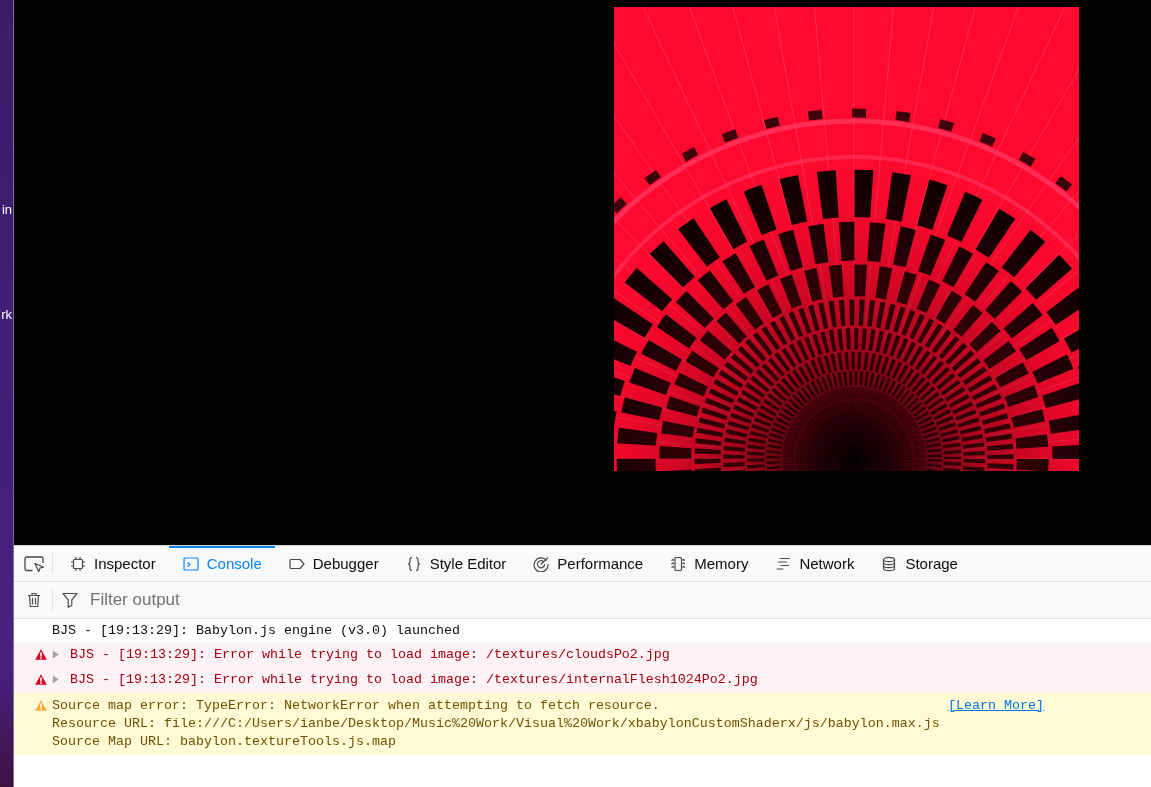 This screenshot has height=787, width=1151. Describe the element at coordinates (455, 563) in the screenshot. I see `devtools-tab: Style Editor` at that location.